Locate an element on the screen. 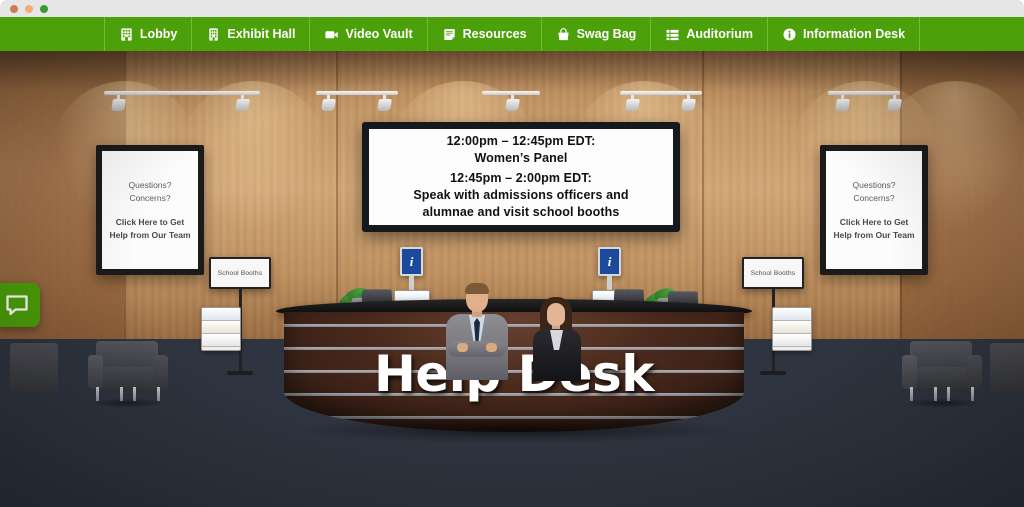 This screenshot has width=1024, height=507. nav-item-label: Exhibit Hall is located at coordinates (261, 34).